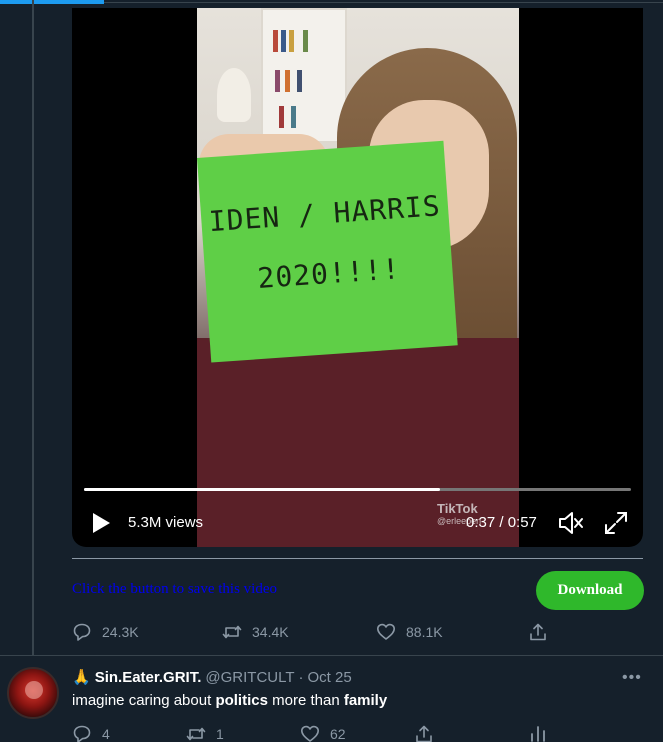 This screenshot has height=742, width=663. What do you see at coordinates (52, 2) in the screenshot?
I see `top-accent-bar` at bounding box center [52, 2].